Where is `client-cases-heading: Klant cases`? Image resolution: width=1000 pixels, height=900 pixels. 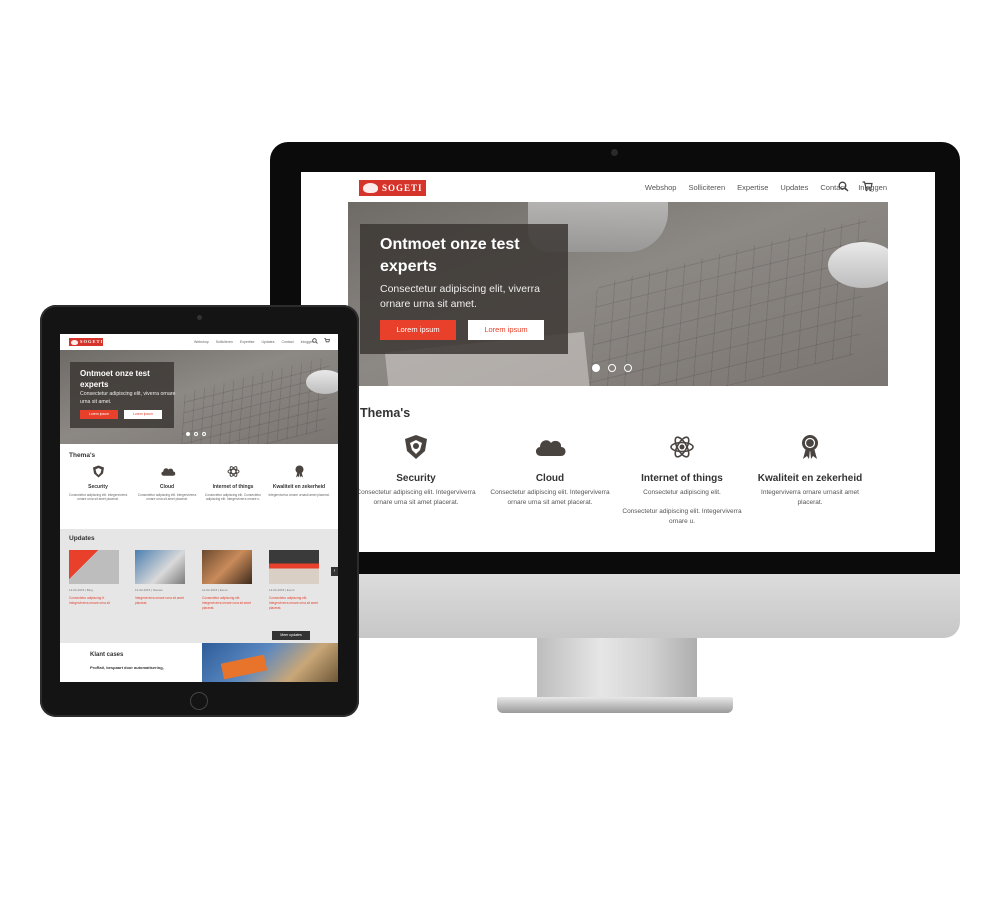 client-cases-heading: Klant cases is located at coordinates (107, 655).